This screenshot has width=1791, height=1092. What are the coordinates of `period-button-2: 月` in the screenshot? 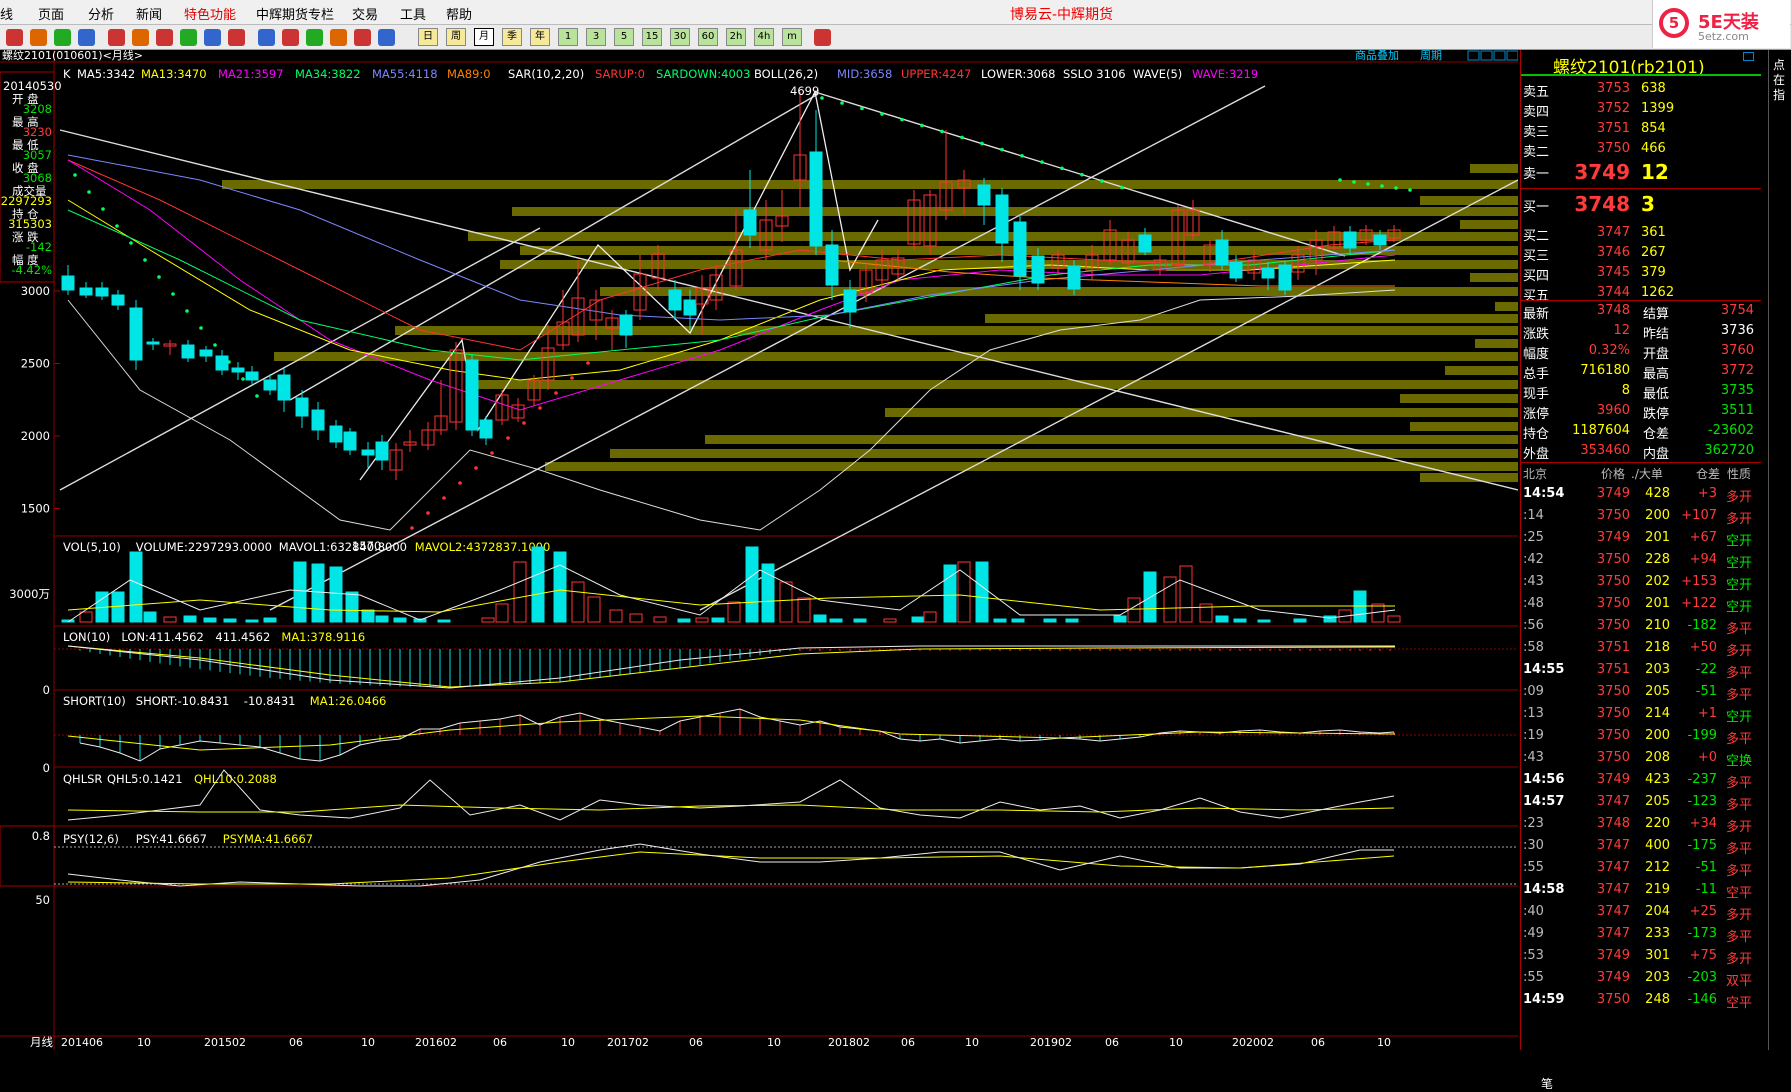 It's located at (484, 37).